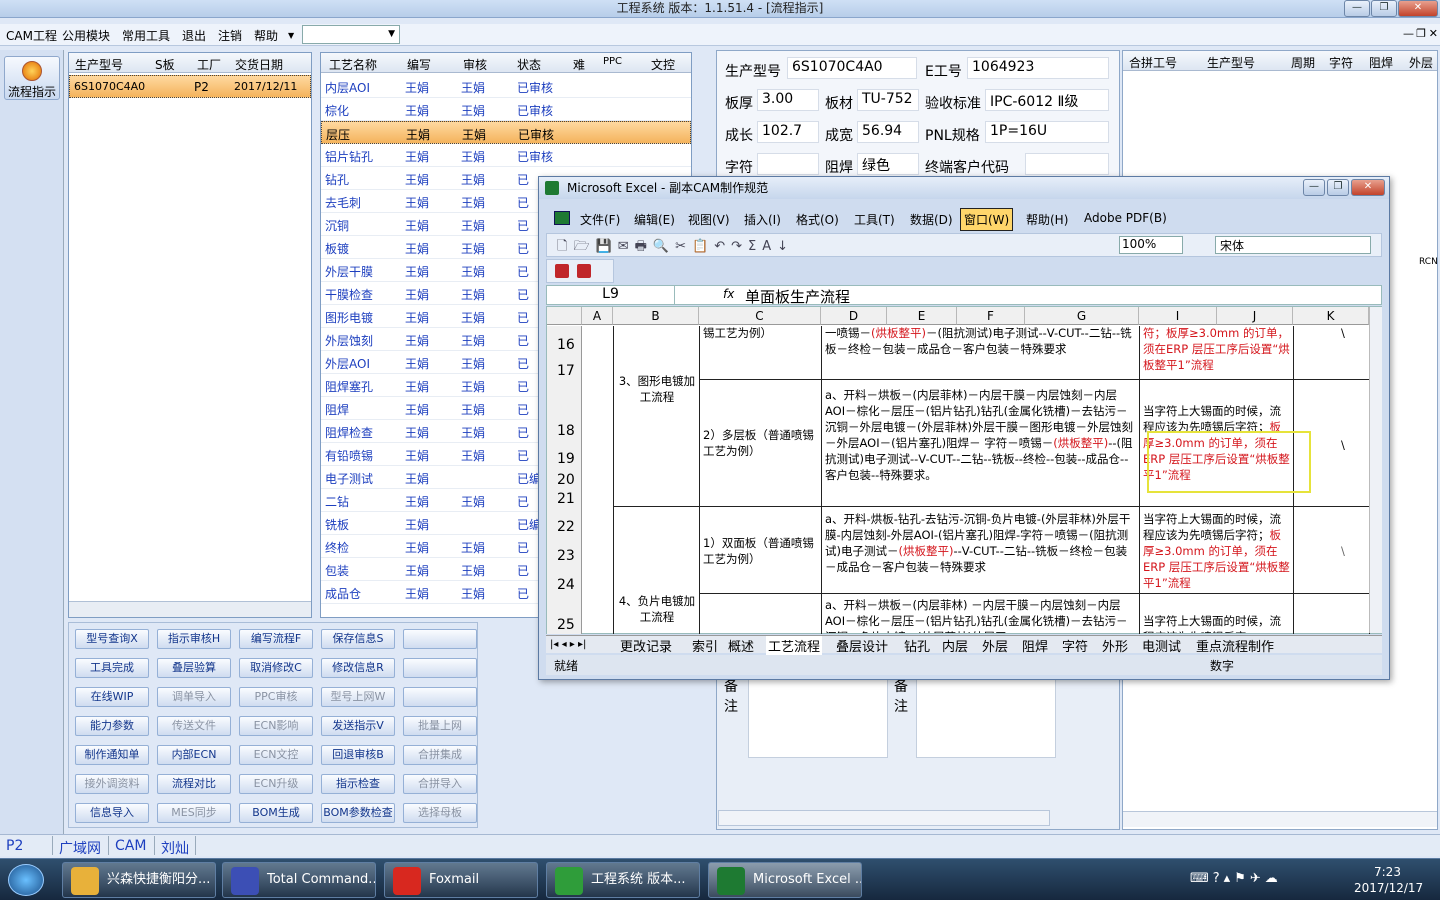 The height and width of the screenshot is (900, 1440). What do you see at coordinates (99, 64) in the screenshot?
I see `col-model: 生产型号` at bounding box center [99, 64].